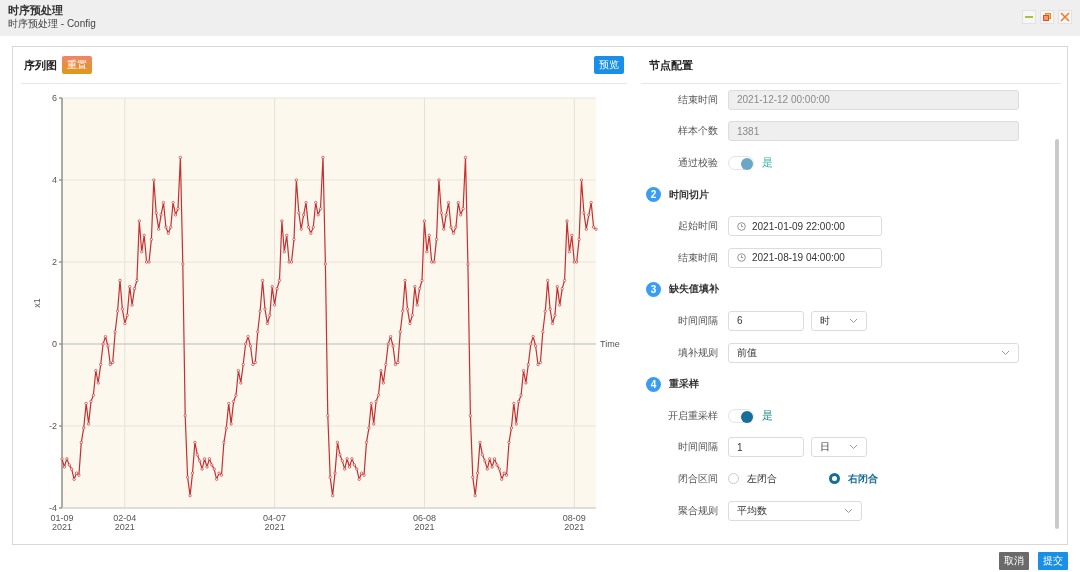 Image resolution: width=1080 pixels, height=572 pixels. Describe the element at coordinates (610, 344) in the screenshot. I see `x-axis-title: Time` at that location.